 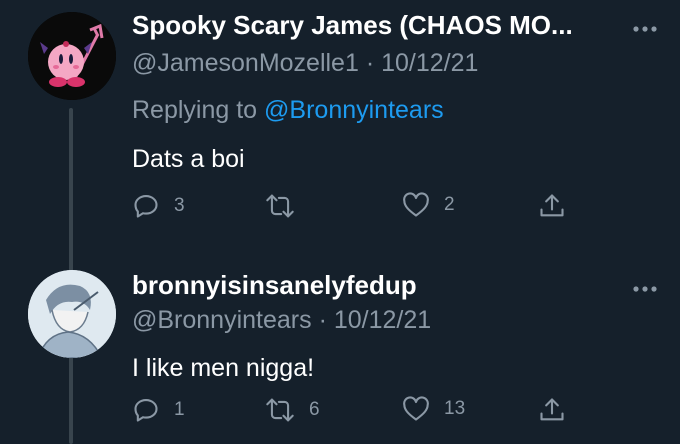 I want to click on retweet-button, so click(x=287, y=206).